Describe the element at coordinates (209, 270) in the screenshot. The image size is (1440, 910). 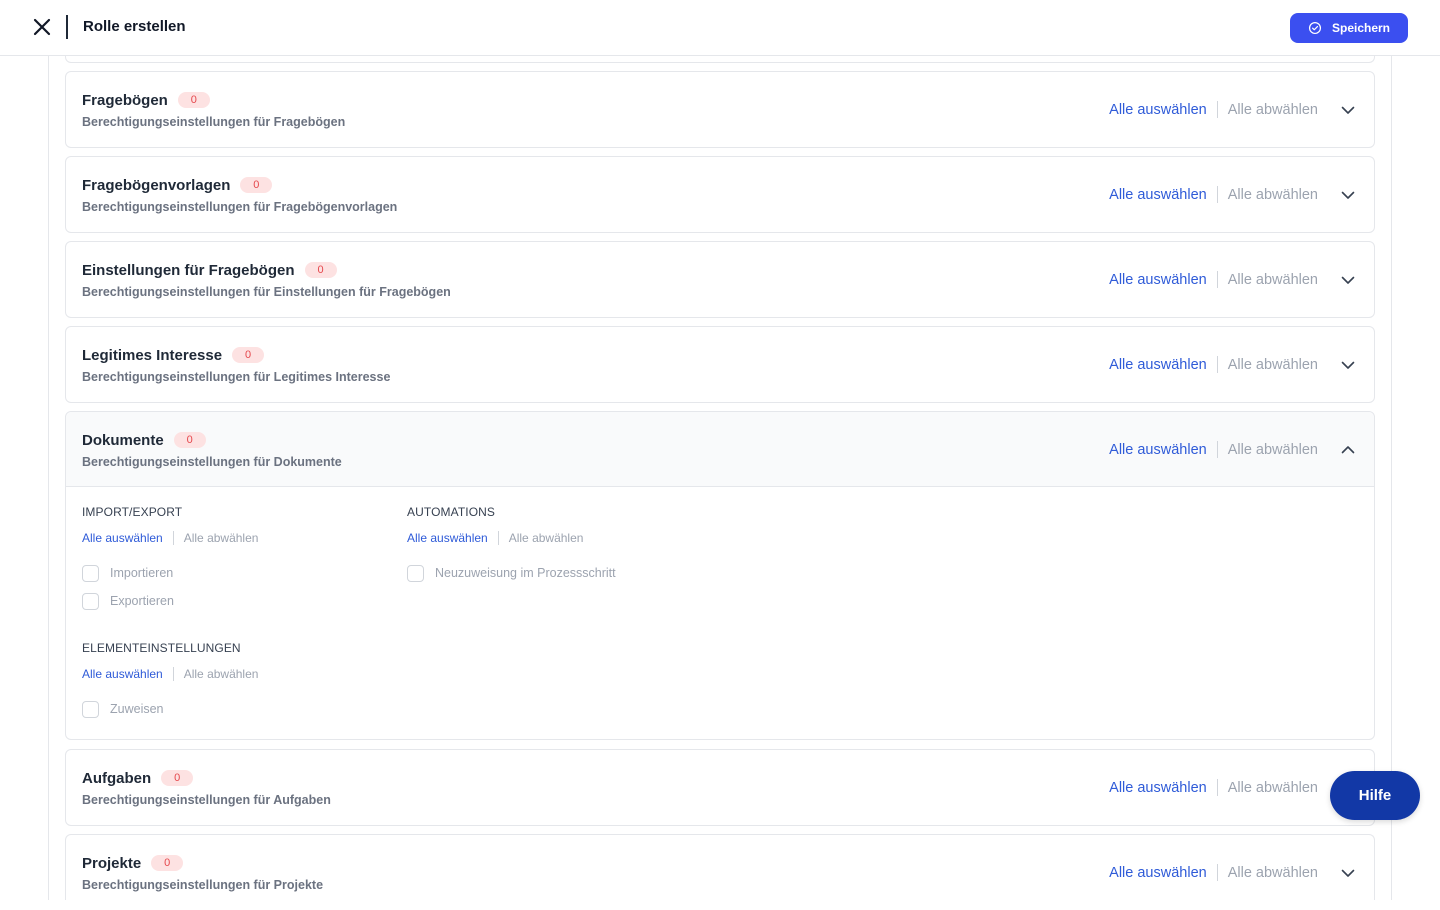
I see `card-title: Einstellungen für Fragebögen 0` at that location.